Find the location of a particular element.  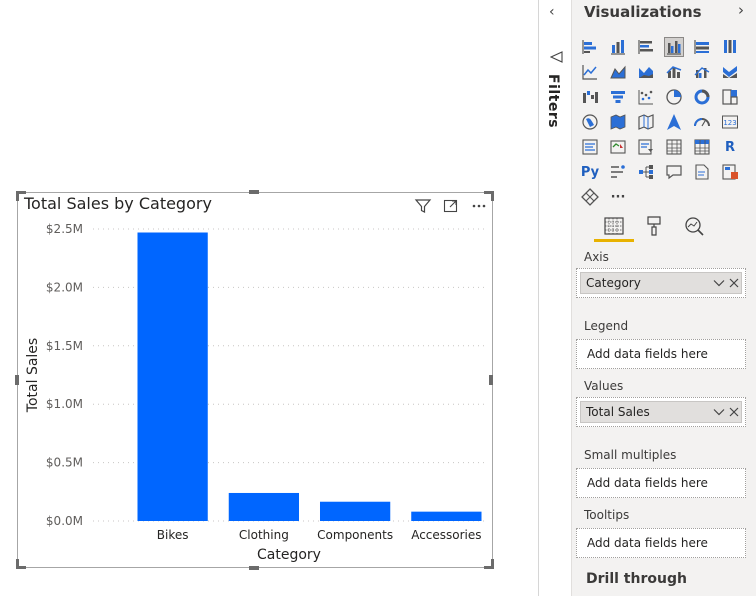

python-visual-icon: Py is located at coordinates (590, 172).